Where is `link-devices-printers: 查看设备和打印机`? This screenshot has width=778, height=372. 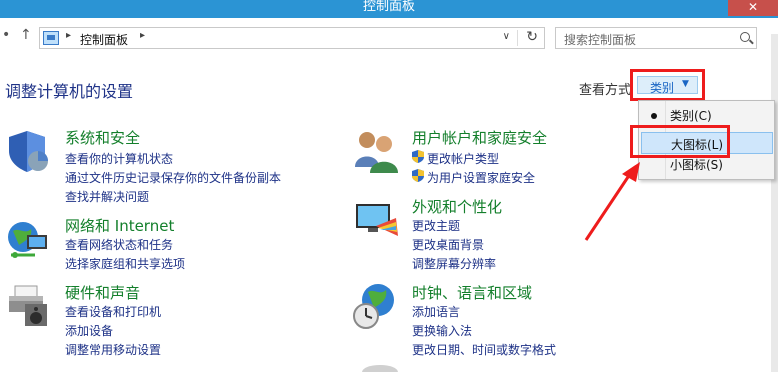
link-devices-printers: 查看设备和打印机 is located at coordinates (113, 311).